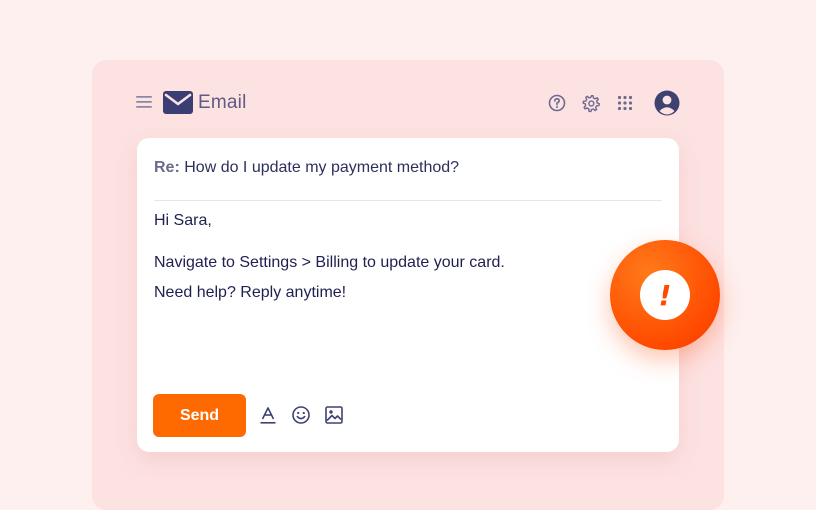 This screenshot has height=510, width=816. I want to click on image-icon, so click(334, 415).